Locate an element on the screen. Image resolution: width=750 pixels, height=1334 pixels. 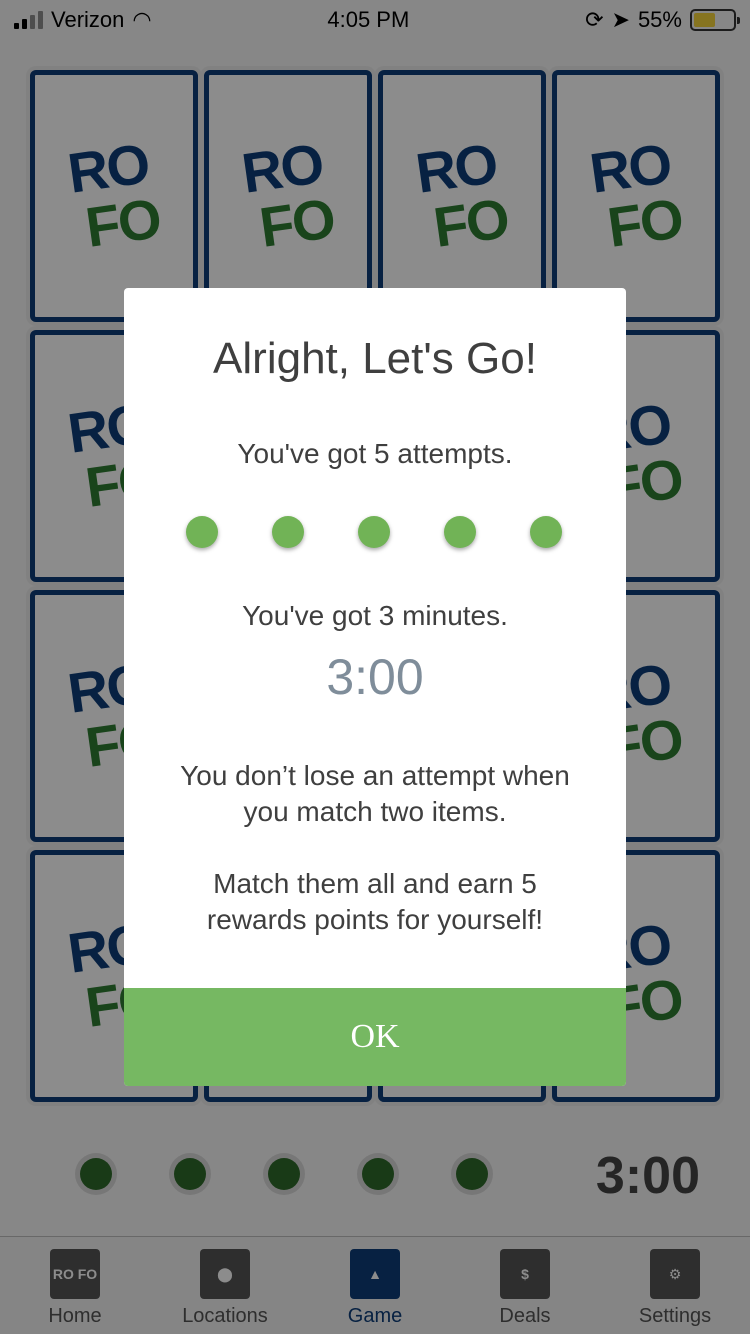
dialog-timer: 3:00 is located at coordinates (375, 677).